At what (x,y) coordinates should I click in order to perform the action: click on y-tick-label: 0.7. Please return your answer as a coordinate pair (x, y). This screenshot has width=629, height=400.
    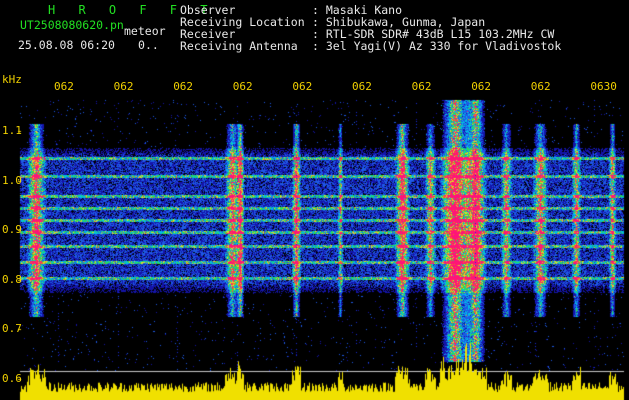
    Looking at the image, I should click on (12, 328).